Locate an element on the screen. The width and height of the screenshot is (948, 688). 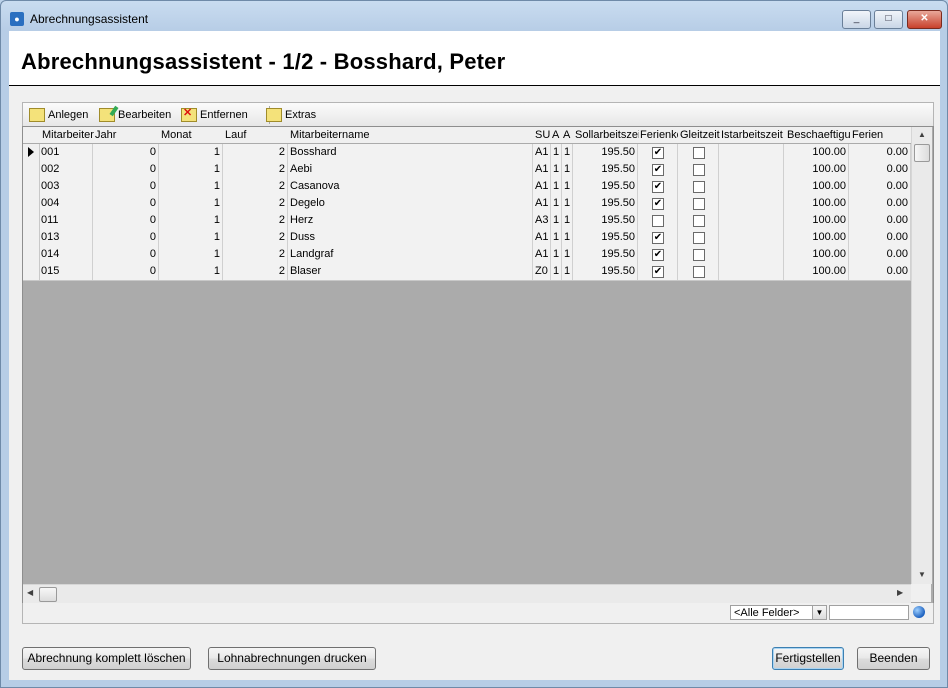
cell-name: Herz is located at coordinates (410, 220).